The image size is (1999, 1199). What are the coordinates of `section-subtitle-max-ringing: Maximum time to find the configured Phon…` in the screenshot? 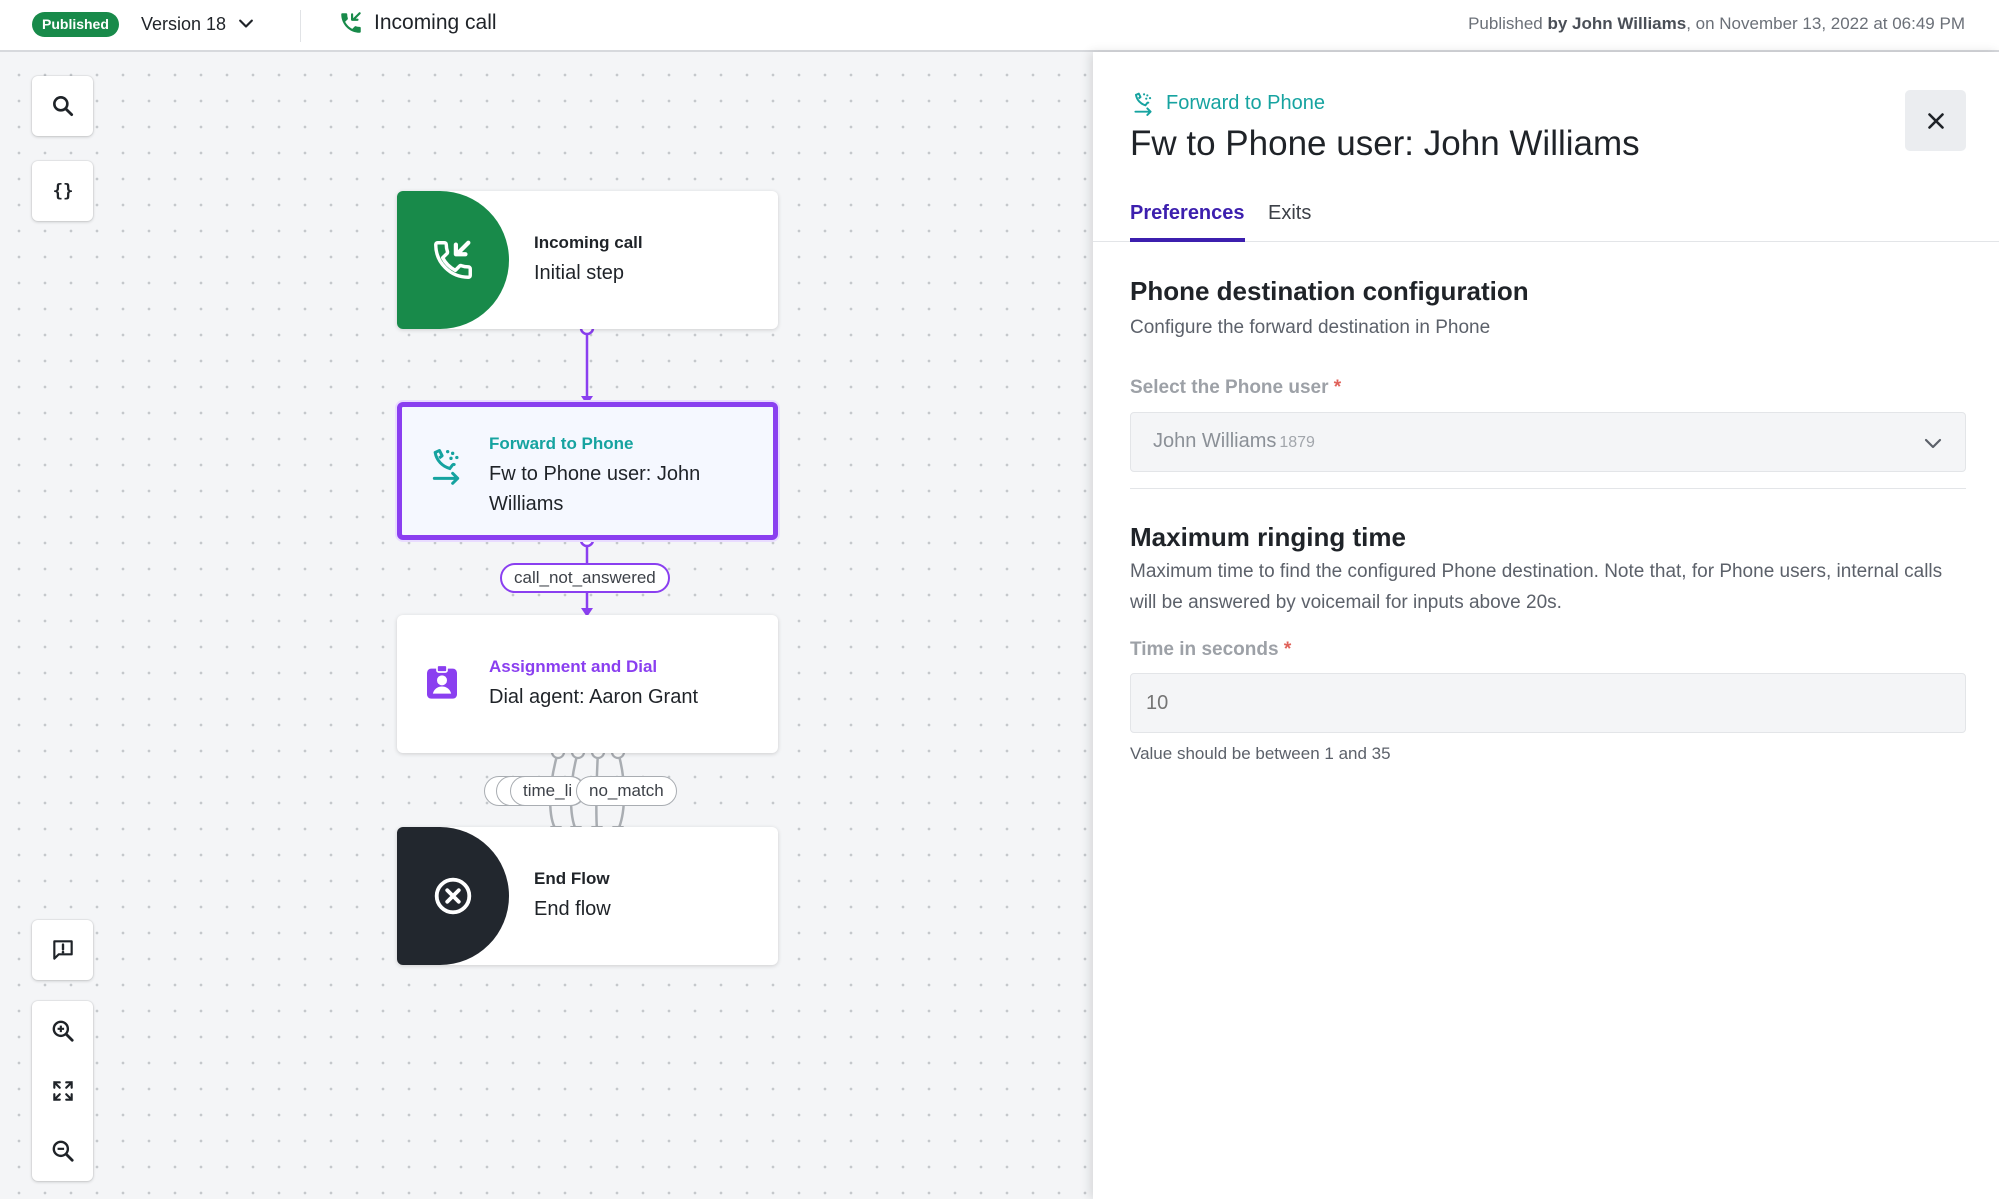 It's located at (1536, 587).